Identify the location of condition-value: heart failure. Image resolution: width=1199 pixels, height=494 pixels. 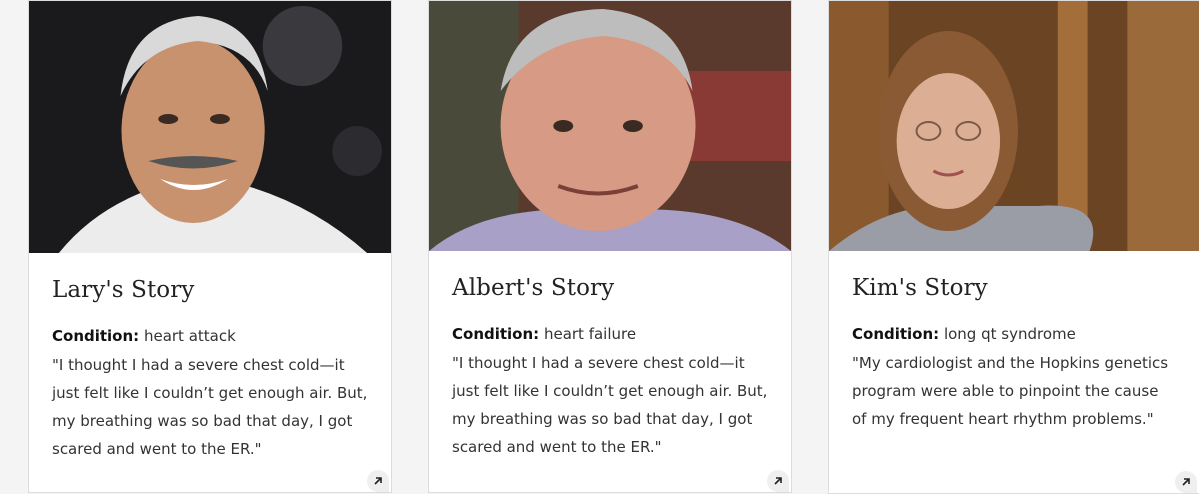
(590, 334).